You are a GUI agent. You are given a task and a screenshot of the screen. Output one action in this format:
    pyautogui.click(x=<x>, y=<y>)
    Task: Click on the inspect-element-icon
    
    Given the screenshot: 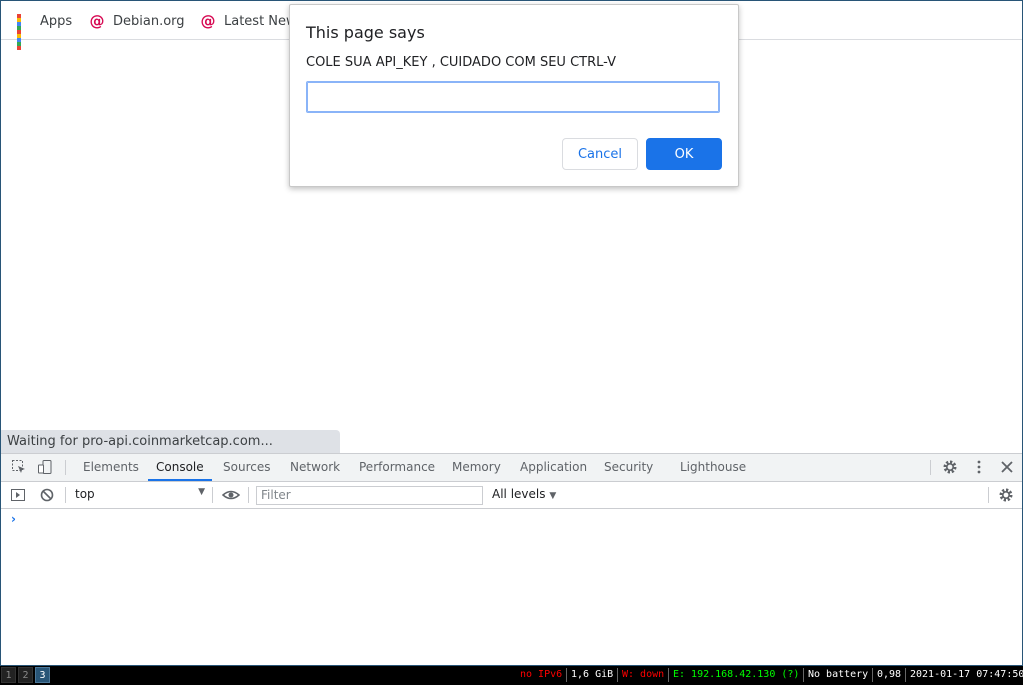 What is the action you would take?
    pyautogui.click(x=19, y=467)
    